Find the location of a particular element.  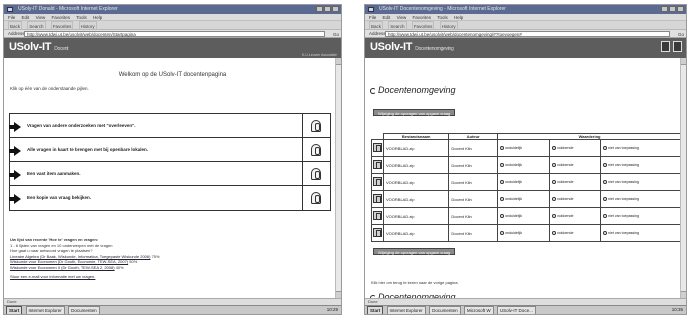

row-icon-cell is located at coordinates (377, 148).